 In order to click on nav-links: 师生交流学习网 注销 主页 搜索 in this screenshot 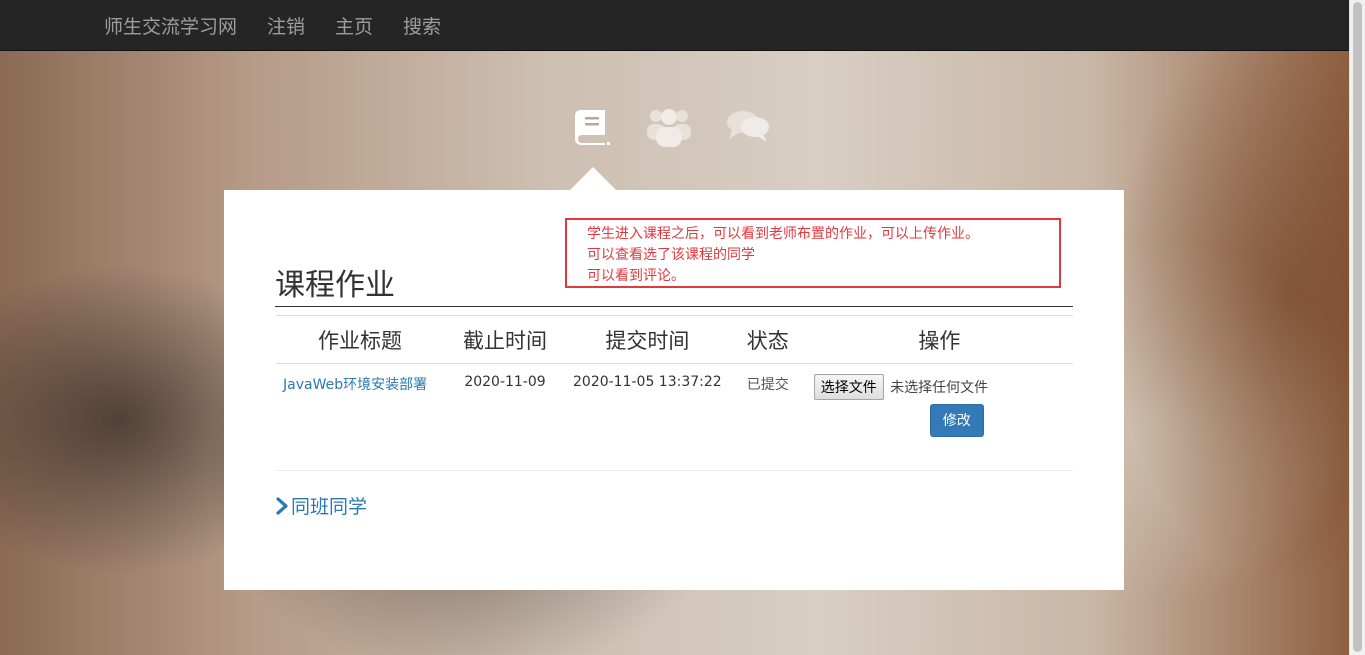, I will do `click(287, 25)`.